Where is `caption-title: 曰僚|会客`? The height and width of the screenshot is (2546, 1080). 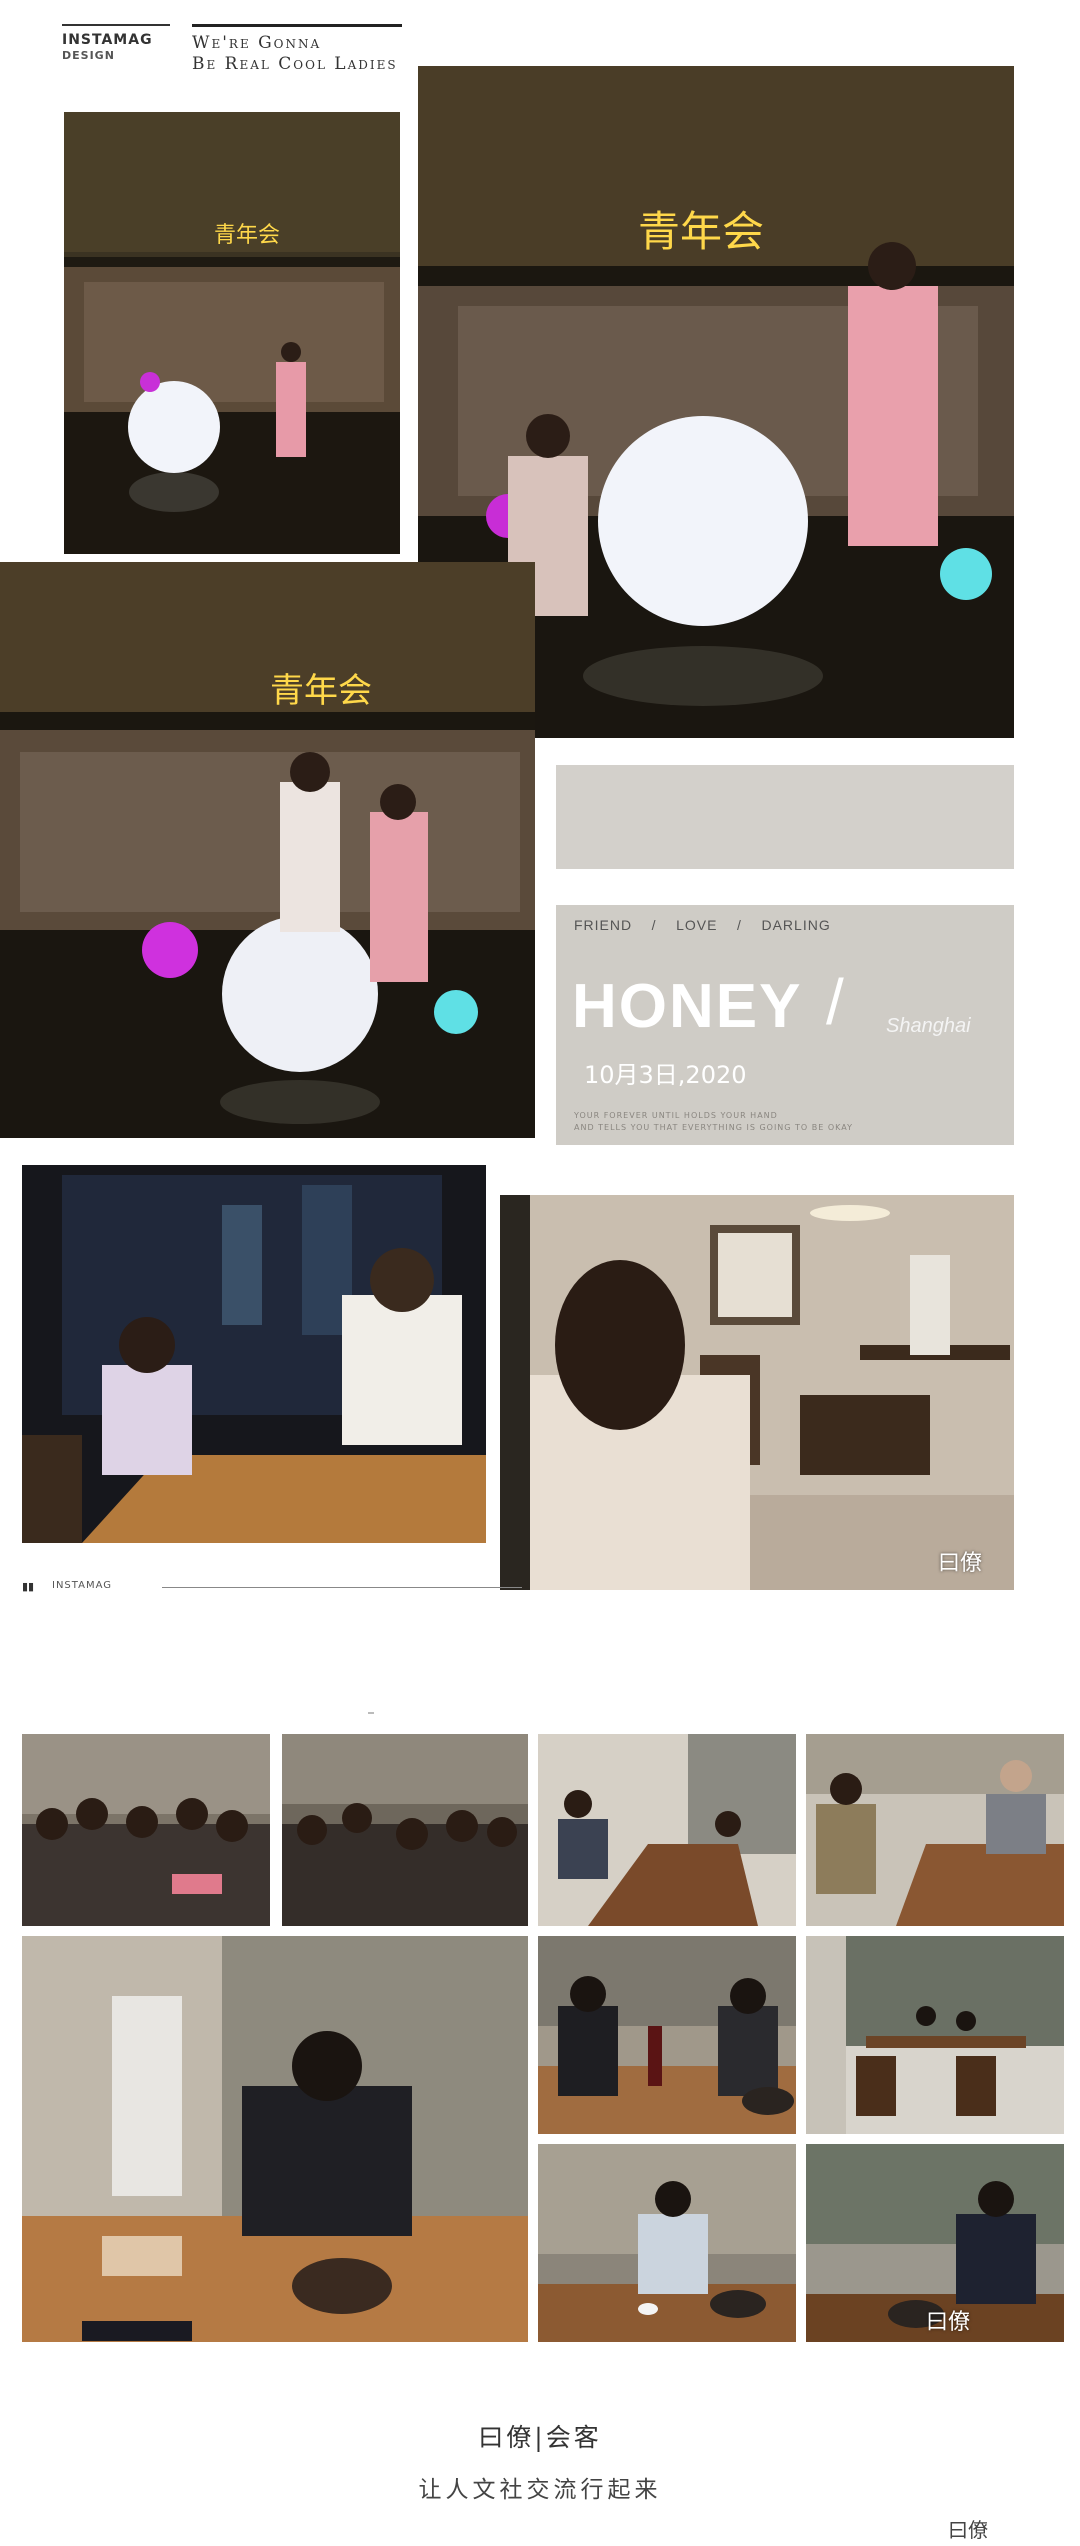 caption-title: 曰僚|会客 is located at coordinates (540, 2437).